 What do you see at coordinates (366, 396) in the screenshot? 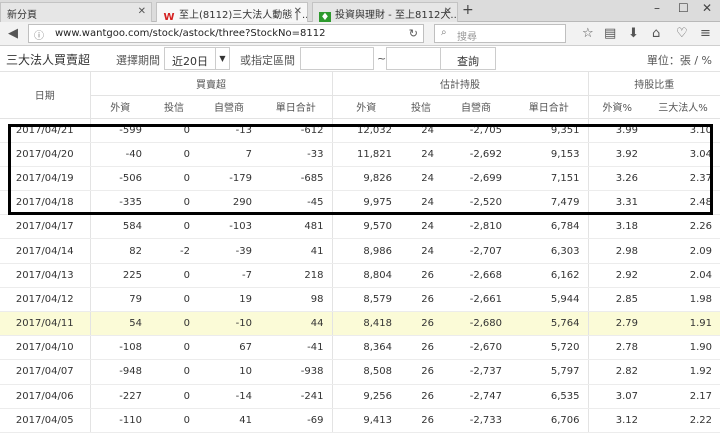
I see `value-cell: 9,256` at bounding box center [366, 396].